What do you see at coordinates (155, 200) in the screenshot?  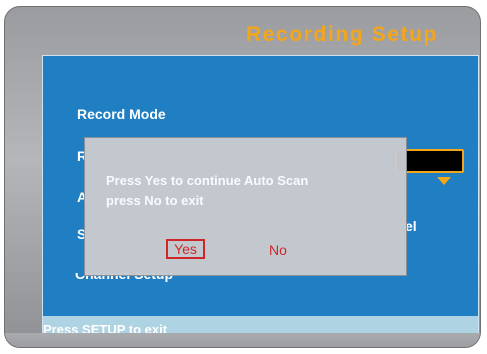 I see `dialog-message-line-2: press No to exit` at bounding box center [155, 200].